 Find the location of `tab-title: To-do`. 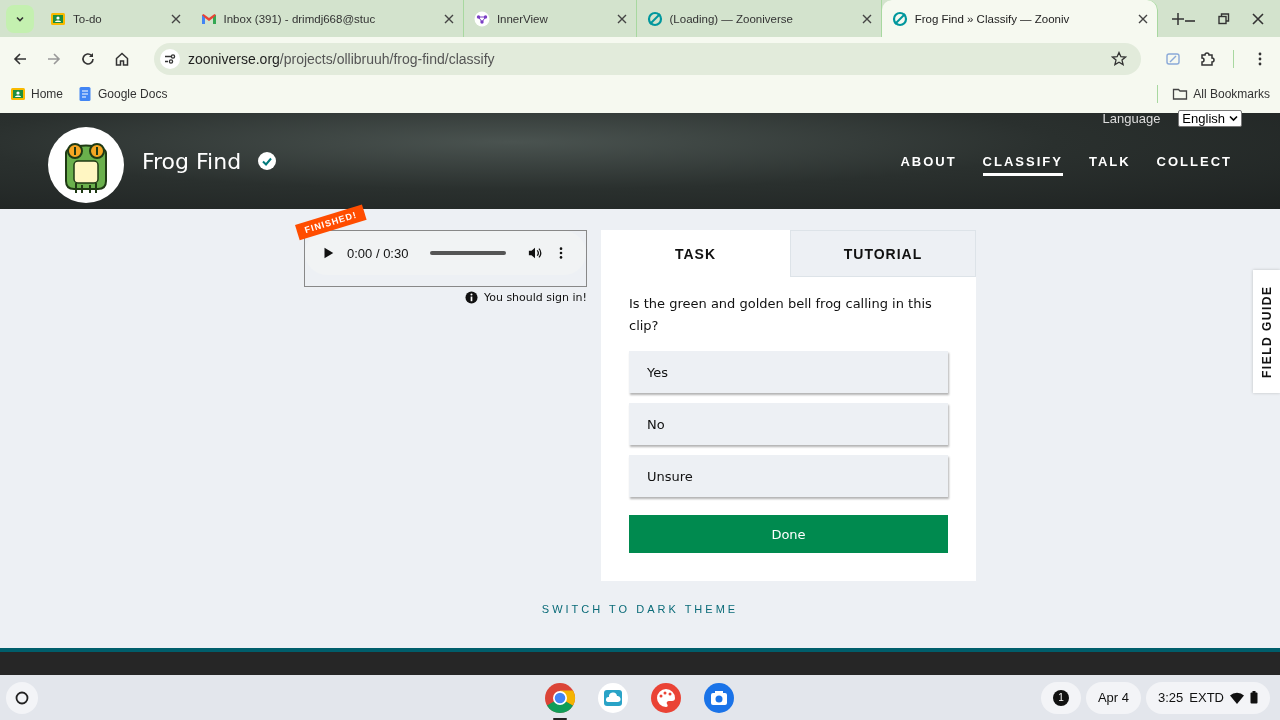

tab-title: To-do is located at coordinates (88, 18).